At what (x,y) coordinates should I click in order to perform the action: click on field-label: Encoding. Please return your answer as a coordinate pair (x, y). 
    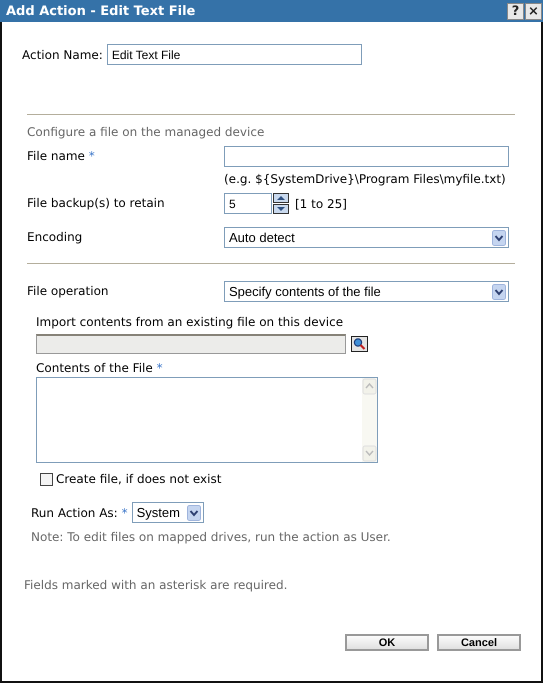
    Looking at the image, I should click on (55, 236).